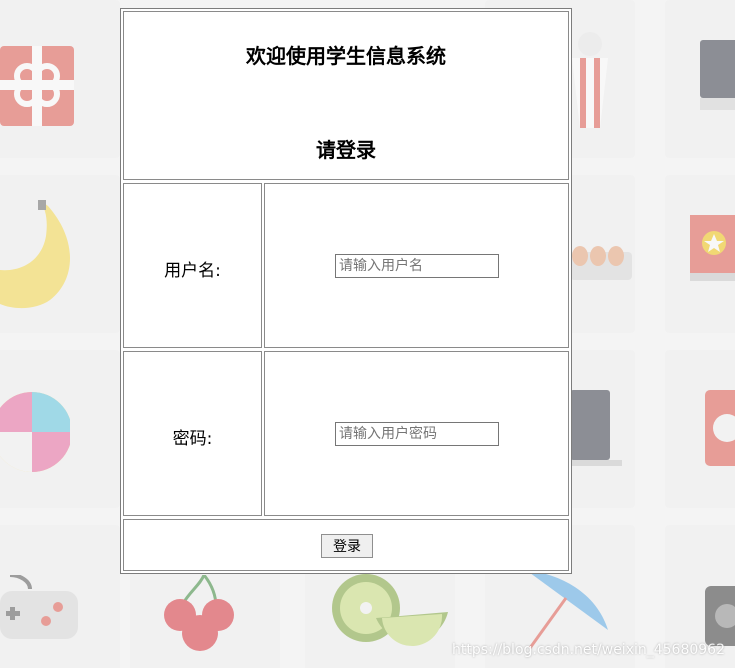 The width and height of the screenshot is (735, 668). I want to click on login-prompt: 请登录, so click(346, 150).